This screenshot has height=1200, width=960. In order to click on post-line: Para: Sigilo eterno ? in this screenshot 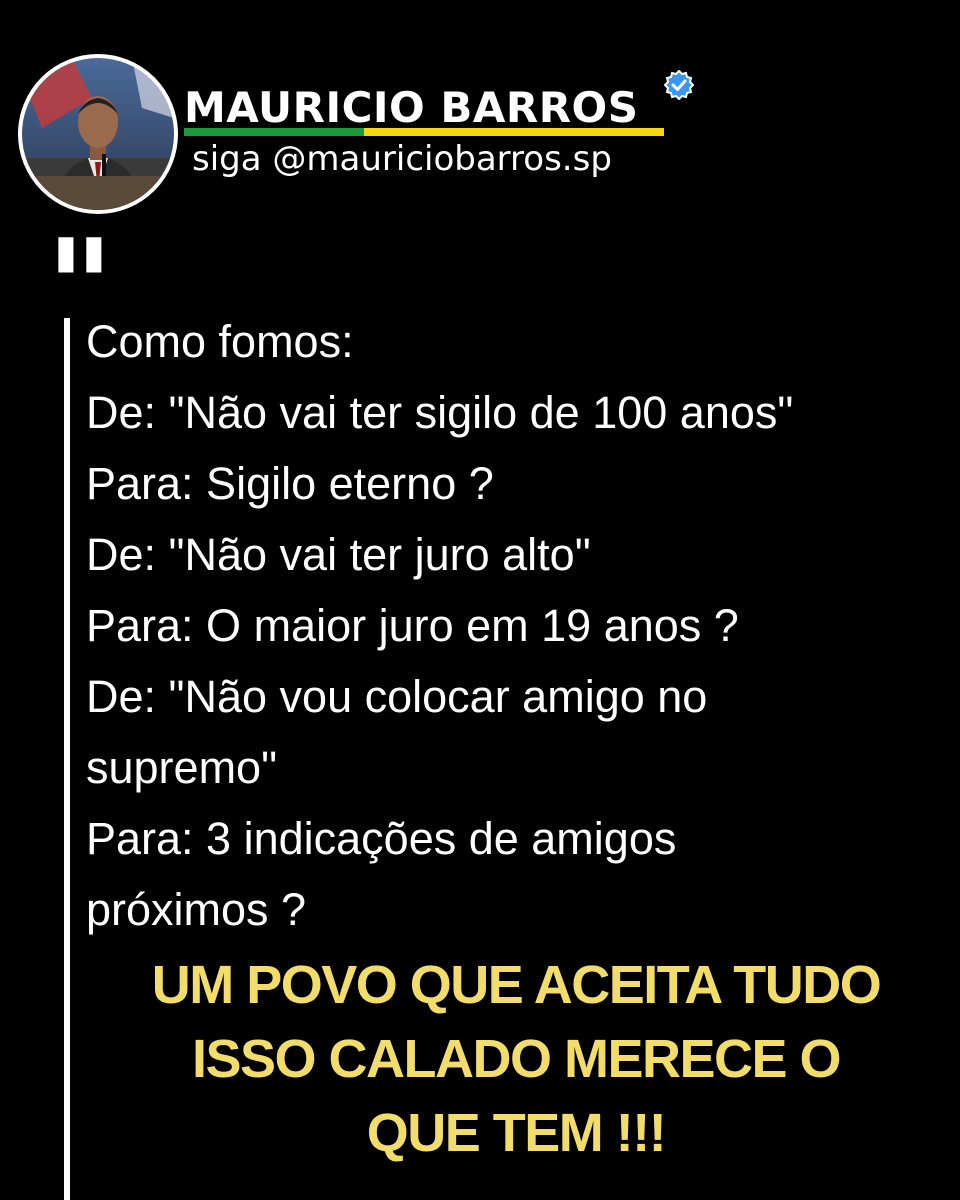, I will do `click(290, 483)`.